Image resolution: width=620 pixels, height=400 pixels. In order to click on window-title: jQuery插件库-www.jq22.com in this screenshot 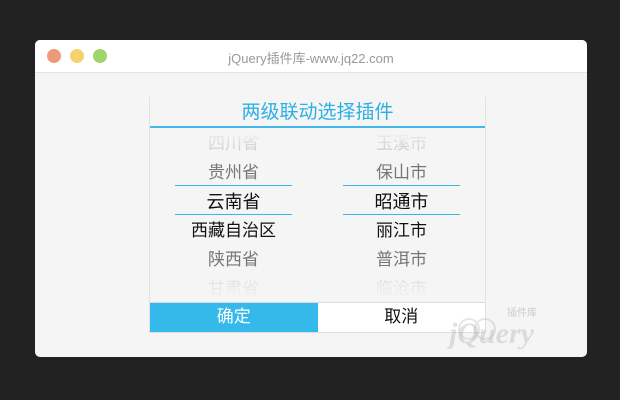, I will do `click(311, 58)`.